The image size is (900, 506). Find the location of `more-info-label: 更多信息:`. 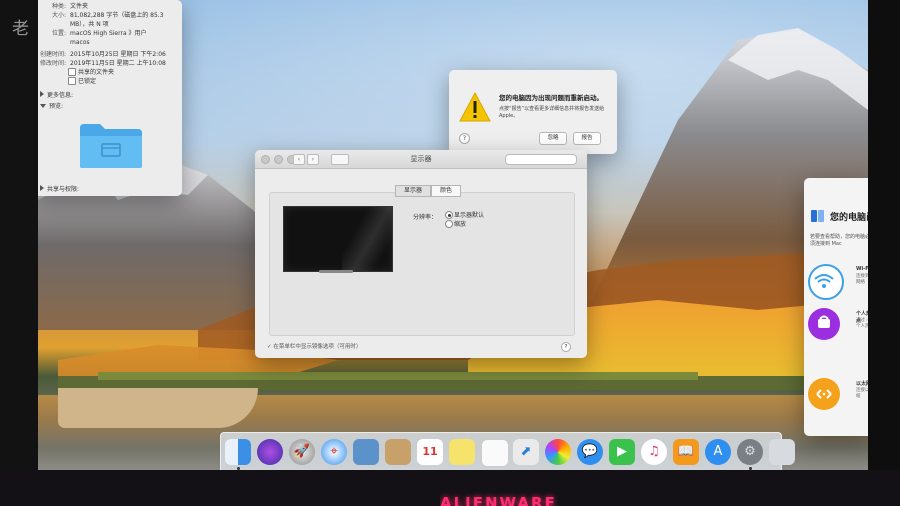

more-info-label: 更多信息: is located at coordinates (60, 95).